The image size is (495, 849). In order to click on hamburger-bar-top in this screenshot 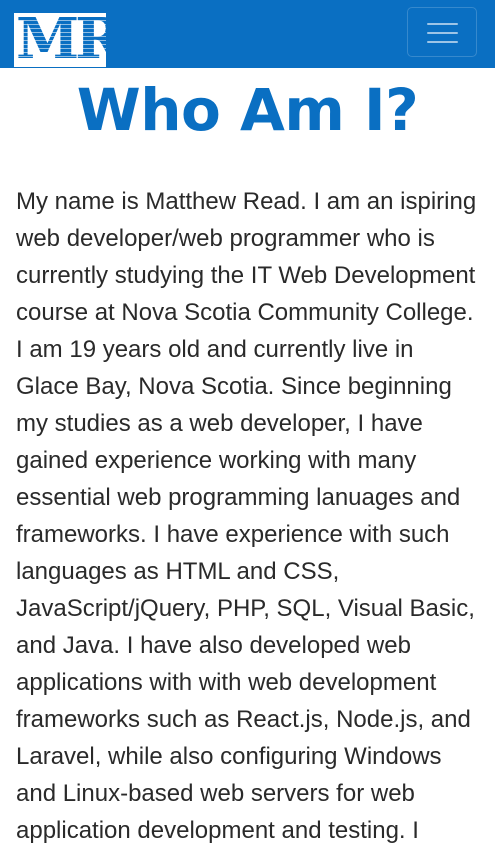, I will do `click(442, 24)`.